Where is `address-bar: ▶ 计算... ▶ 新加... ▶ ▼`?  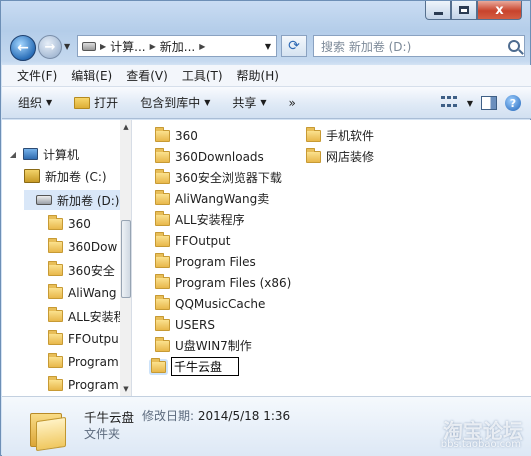
address-bar: ▶ 计算... ▶ 新加... ▶ ▼ is located at coordinates (177, 46).